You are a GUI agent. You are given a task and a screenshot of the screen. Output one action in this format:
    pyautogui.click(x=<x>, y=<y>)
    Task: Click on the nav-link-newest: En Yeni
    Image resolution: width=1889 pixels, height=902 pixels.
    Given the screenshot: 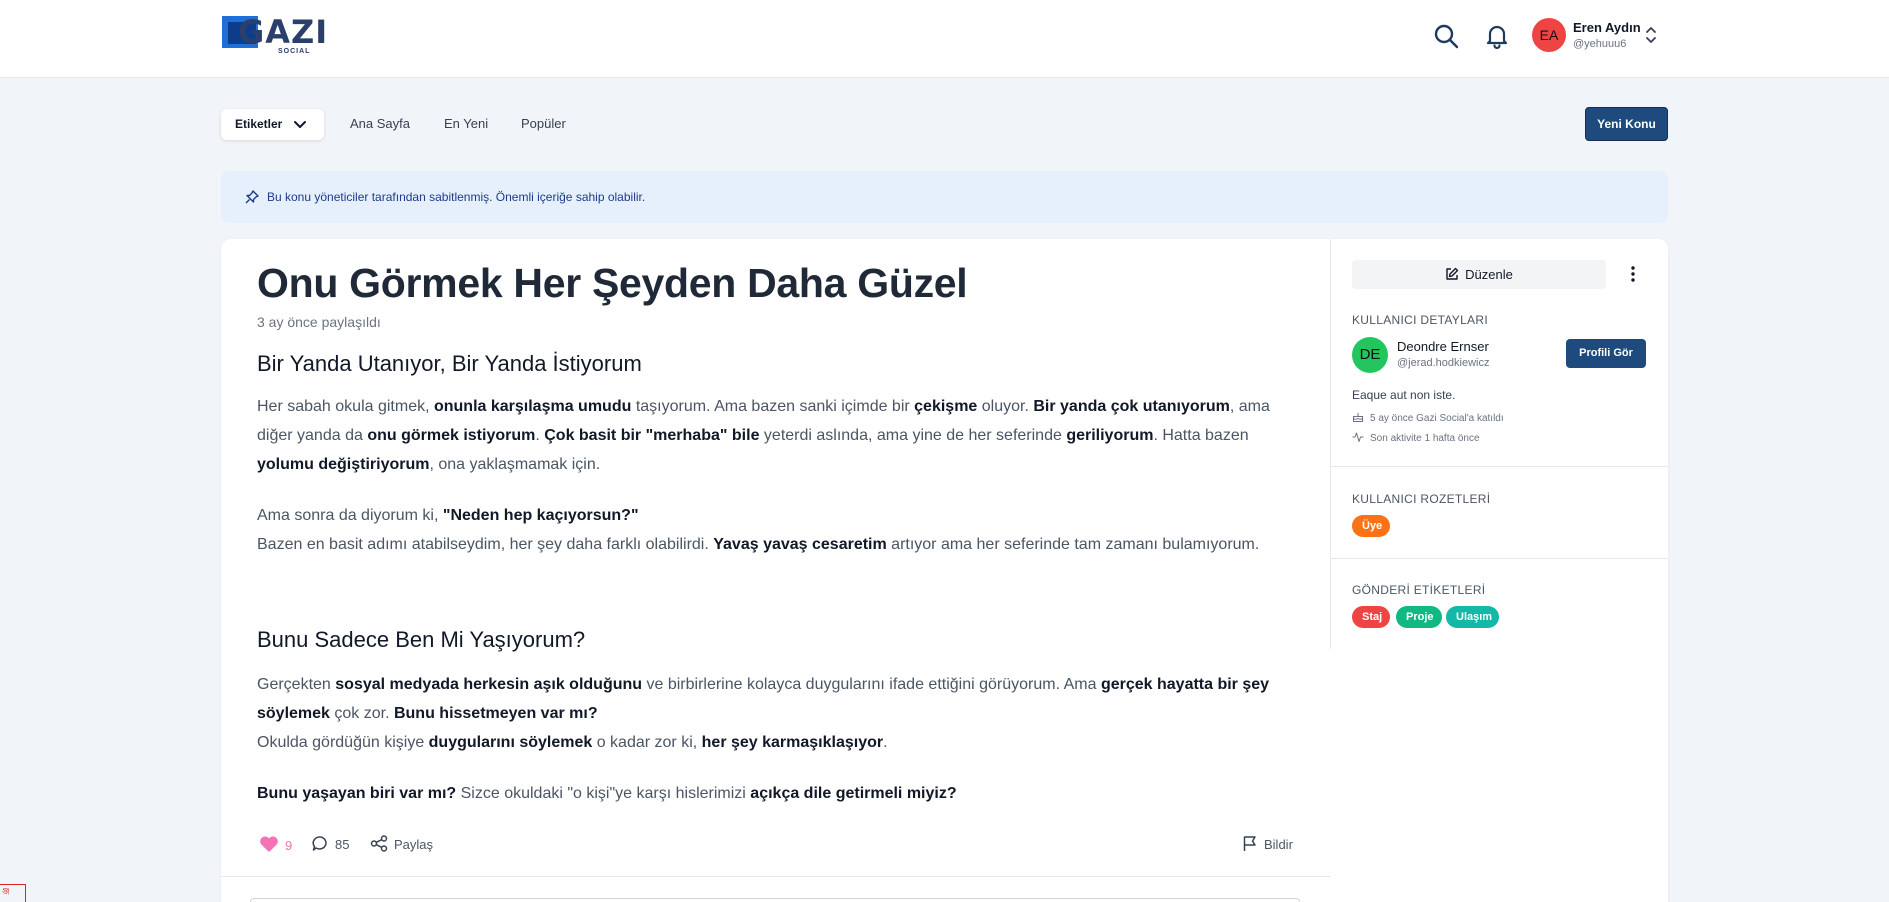 What is the action you would take?
    pyautogui.click(x=466, y=124)
    